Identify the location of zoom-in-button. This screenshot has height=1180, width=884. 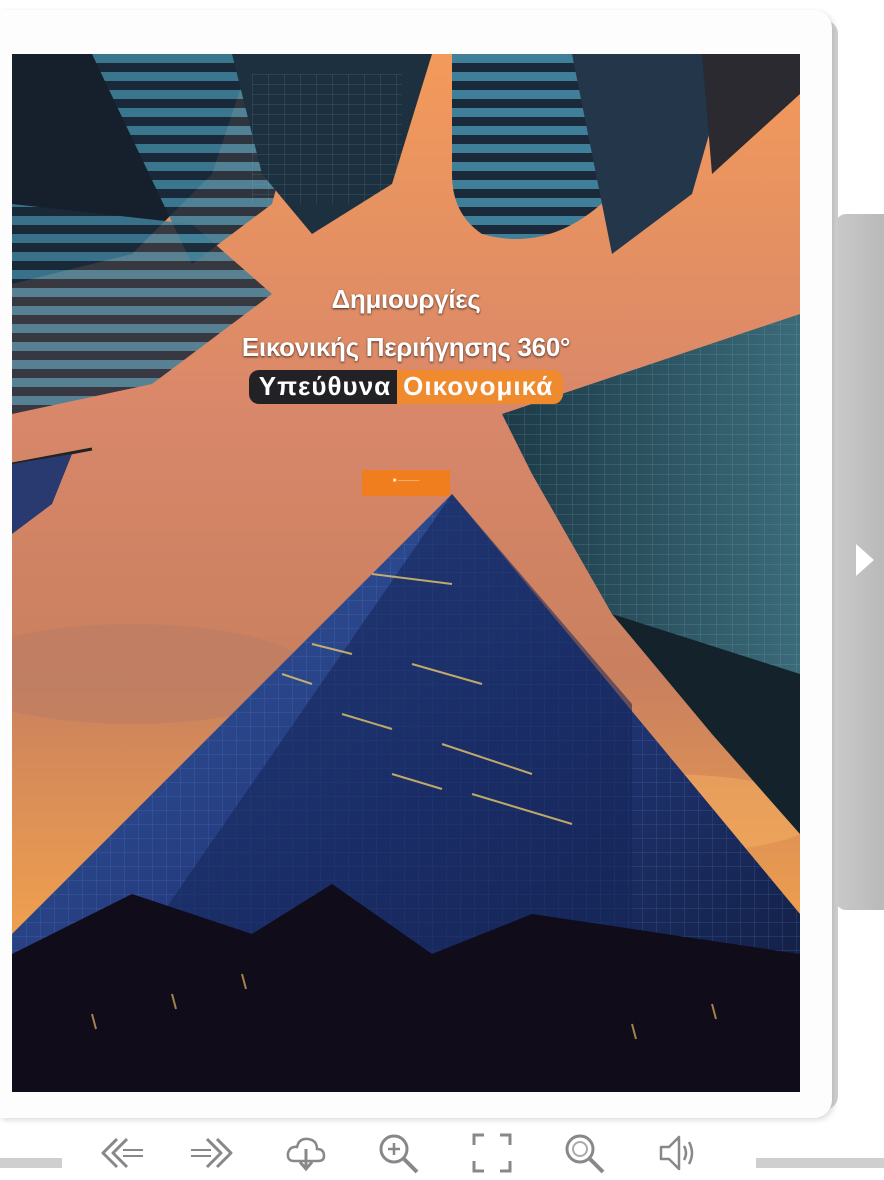
(398, 1153).